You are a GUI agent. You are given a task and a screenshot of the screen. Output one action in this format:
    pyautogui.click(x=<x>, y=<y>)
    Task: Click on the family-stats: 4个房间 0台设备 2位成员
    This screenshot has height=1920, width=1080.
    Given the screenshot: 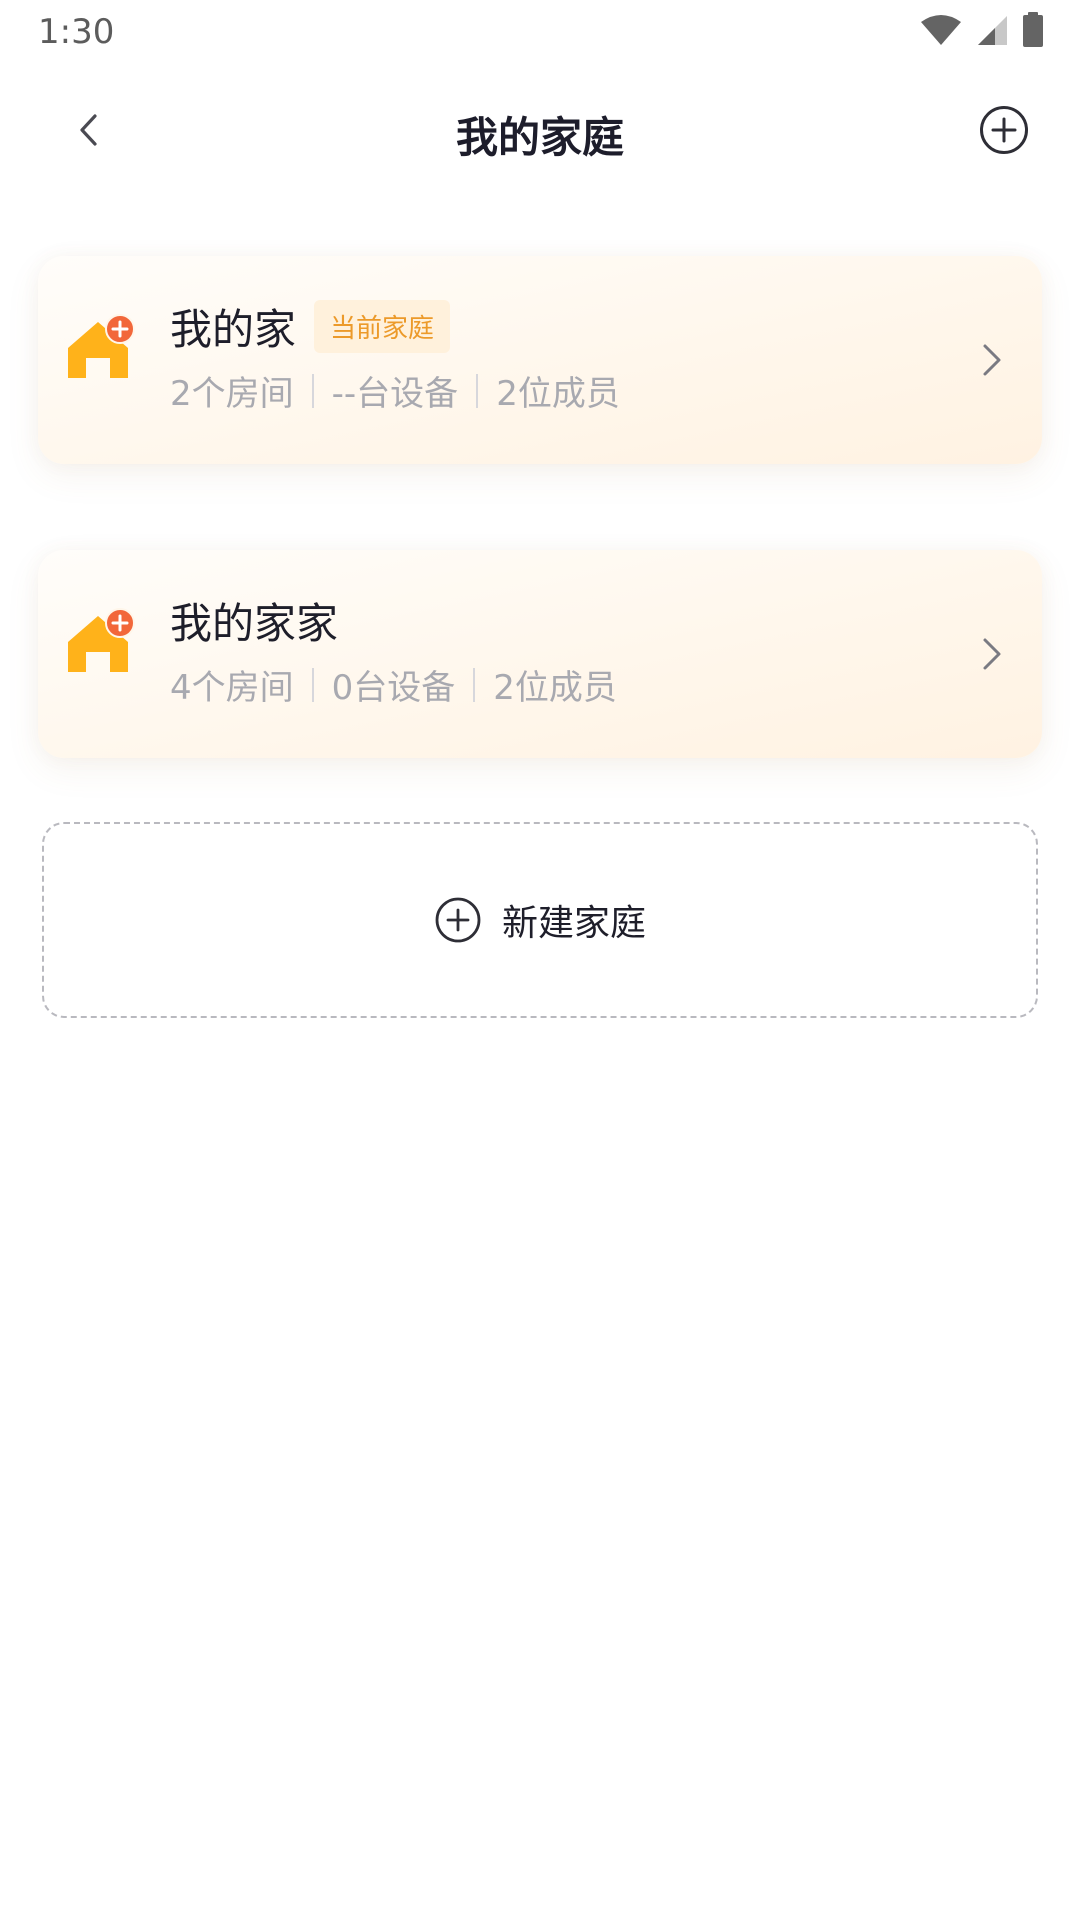 What is the action you would take?
    pyautogui.click(x=393, y=684)
    